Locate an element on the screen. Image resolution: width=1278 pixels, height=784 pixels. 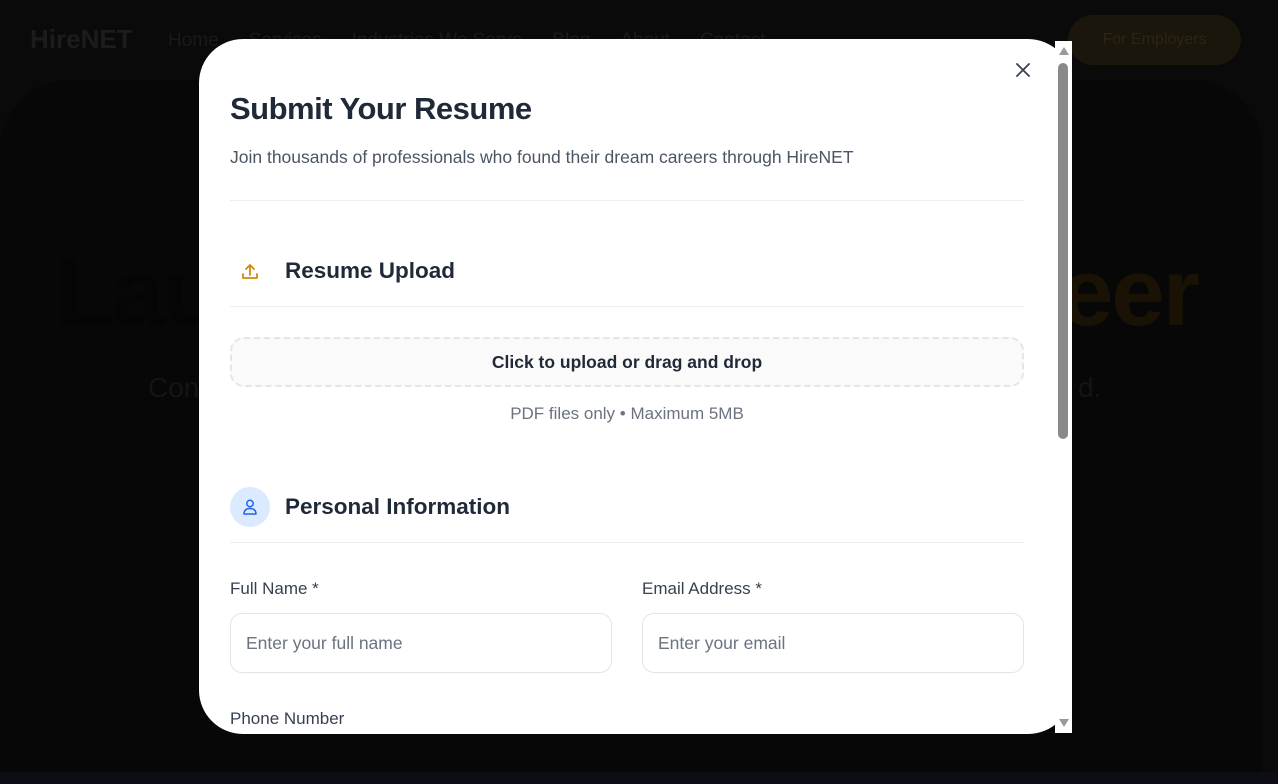
full-name-input is located at coordinates (421, 643).